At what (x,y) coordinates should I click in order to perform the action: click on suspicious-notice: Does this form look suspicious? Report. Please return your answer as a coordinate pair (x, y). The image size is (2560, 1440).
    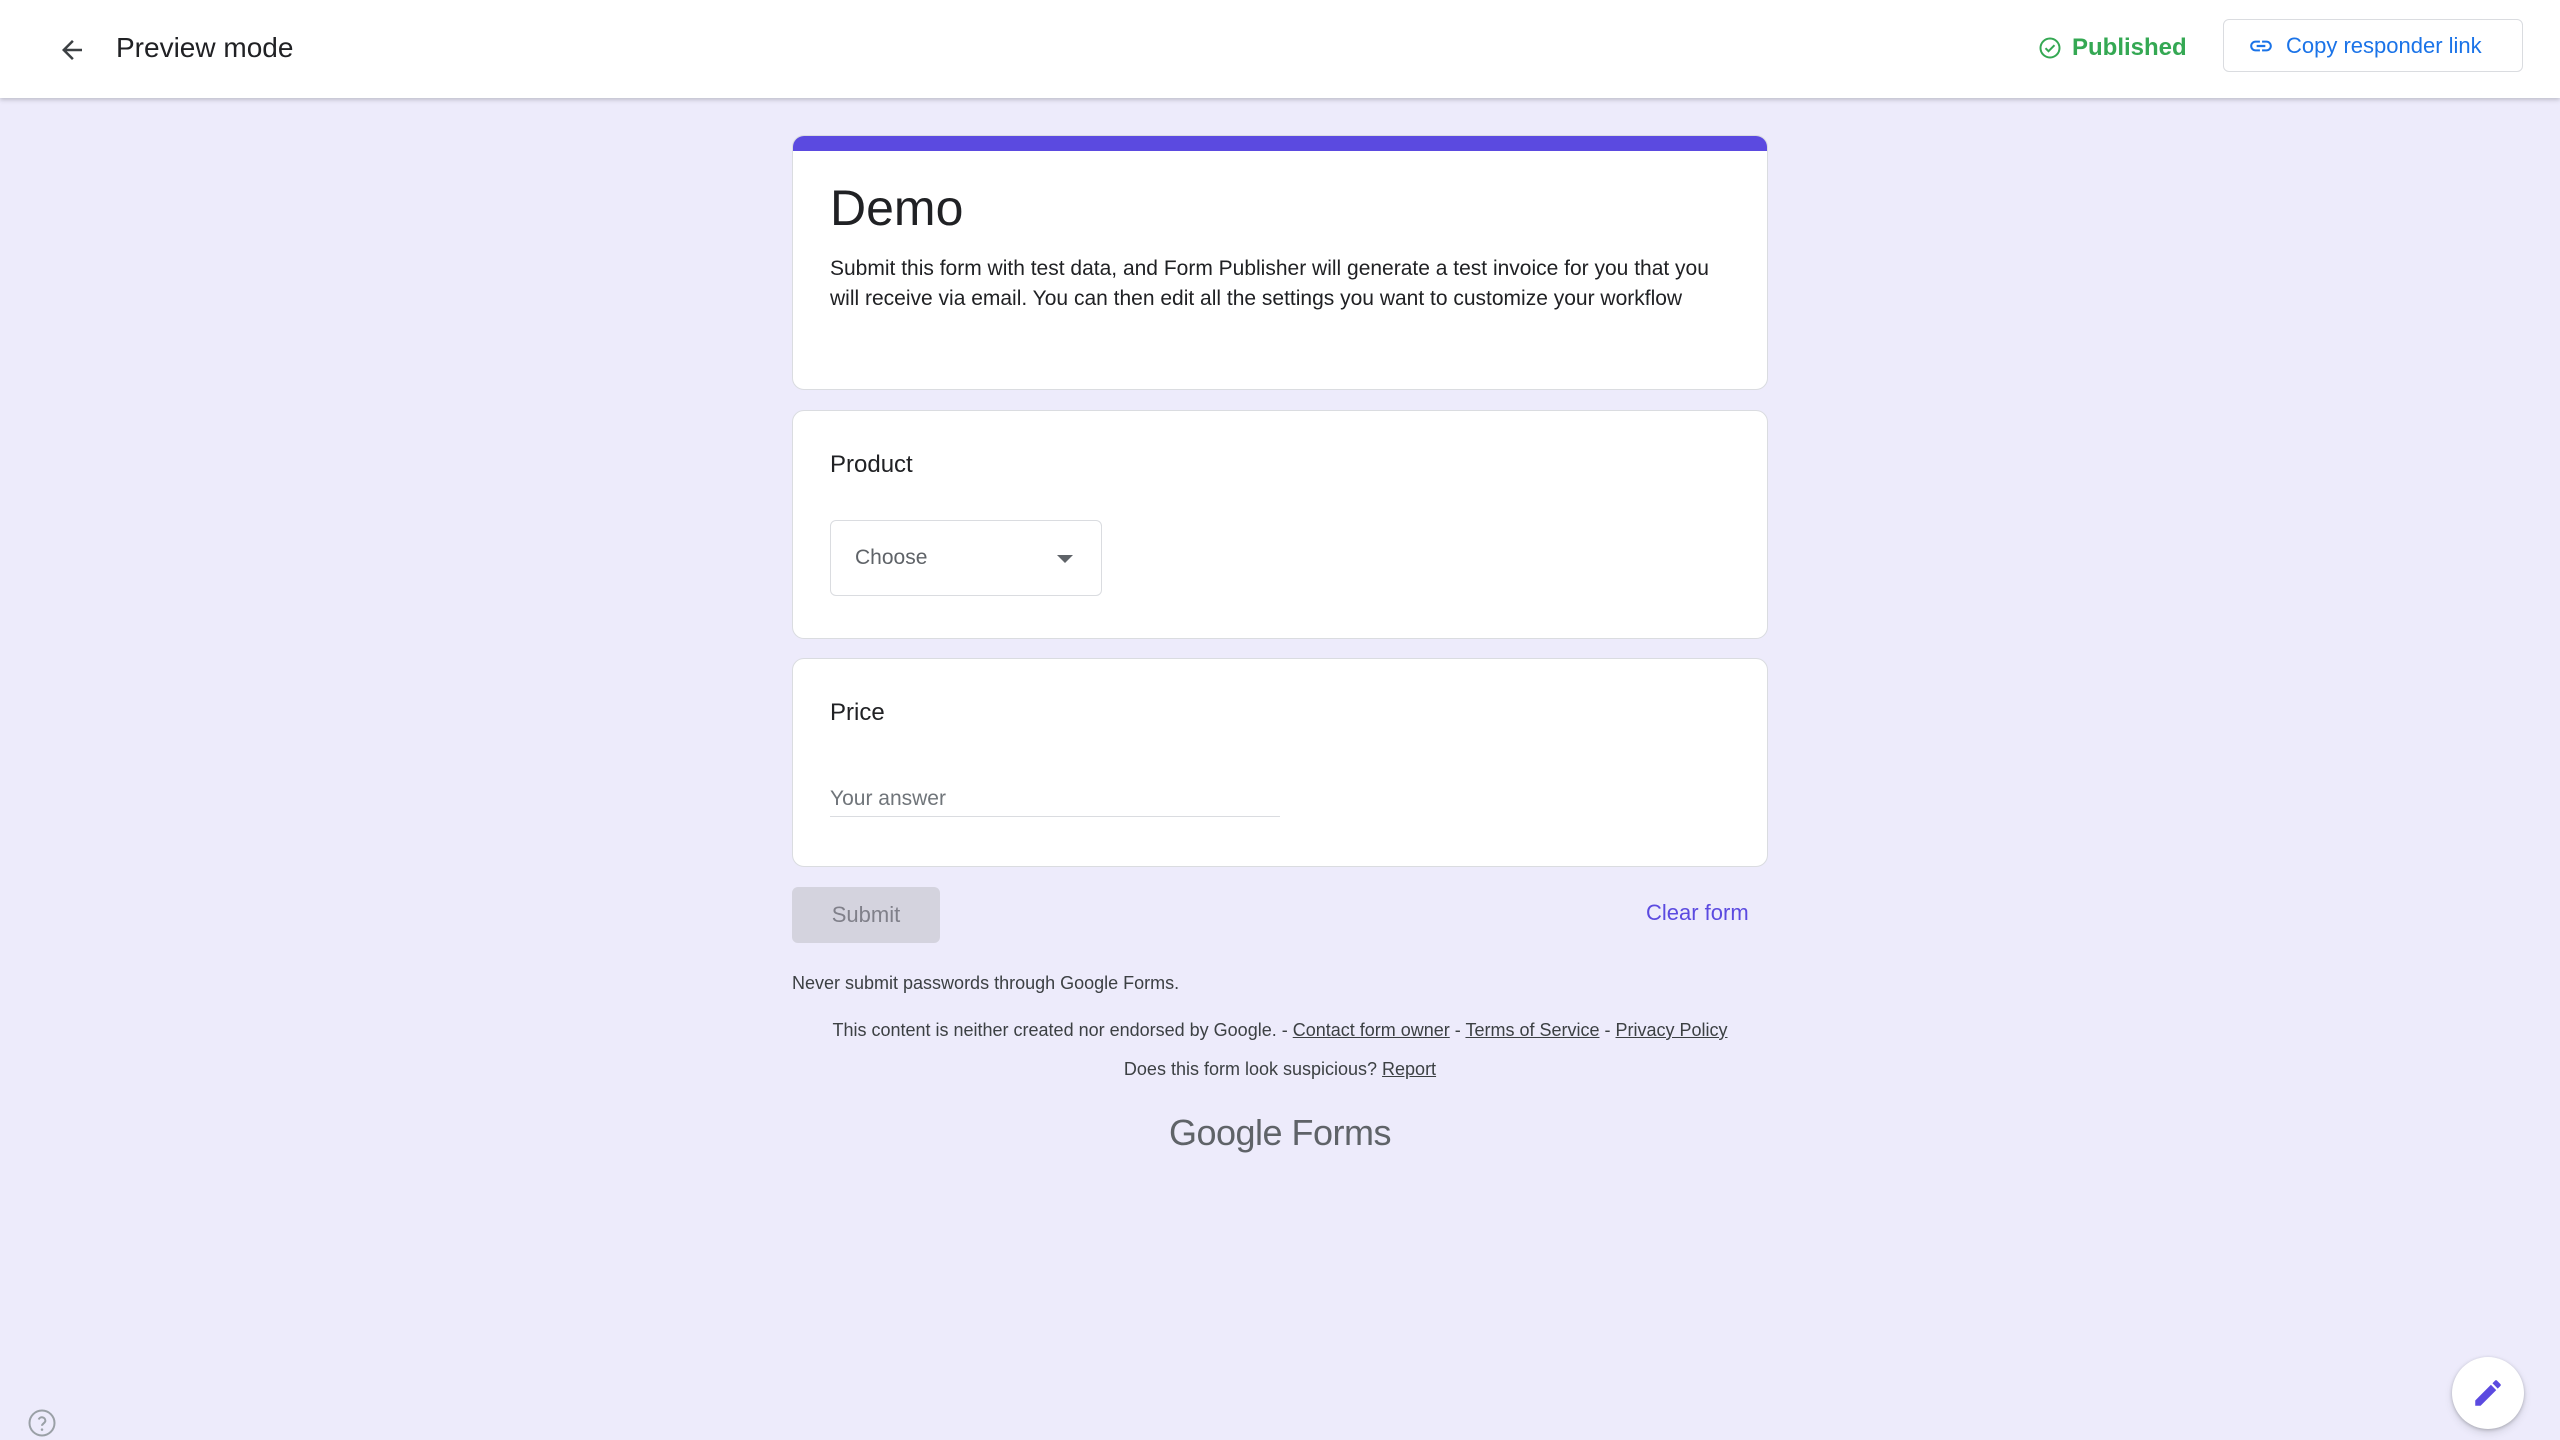
    Looking at the image, I should click on (1280, 1069).